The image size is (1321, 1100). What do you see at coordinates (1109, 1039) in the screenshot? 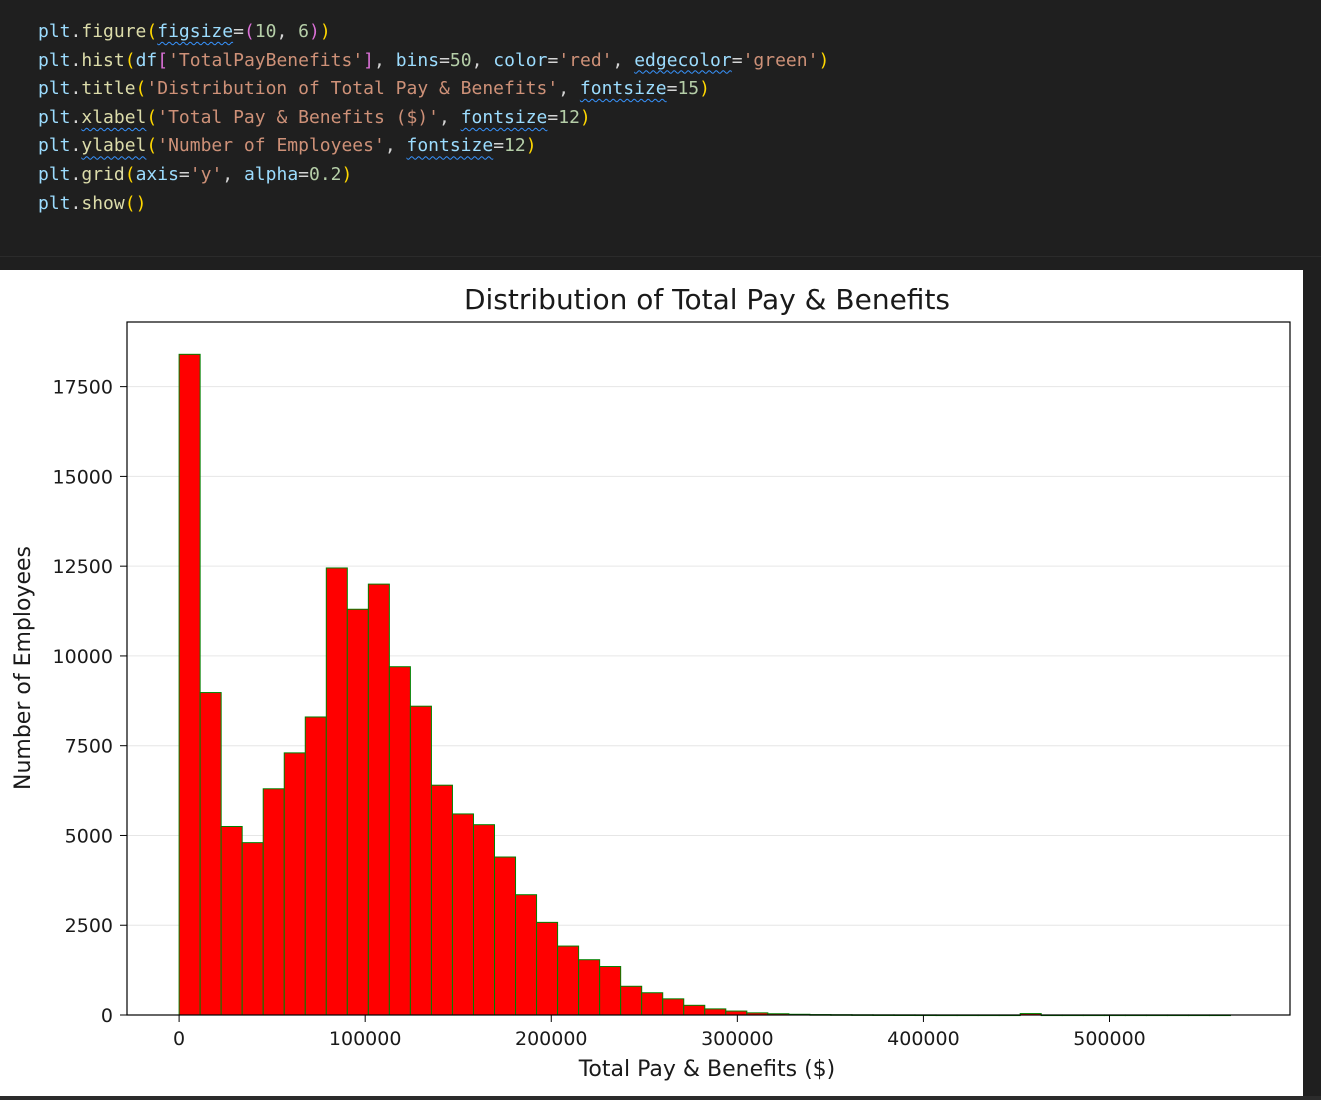
I see `x-tick-label: 500000` at bounding box center [1109, 1039].